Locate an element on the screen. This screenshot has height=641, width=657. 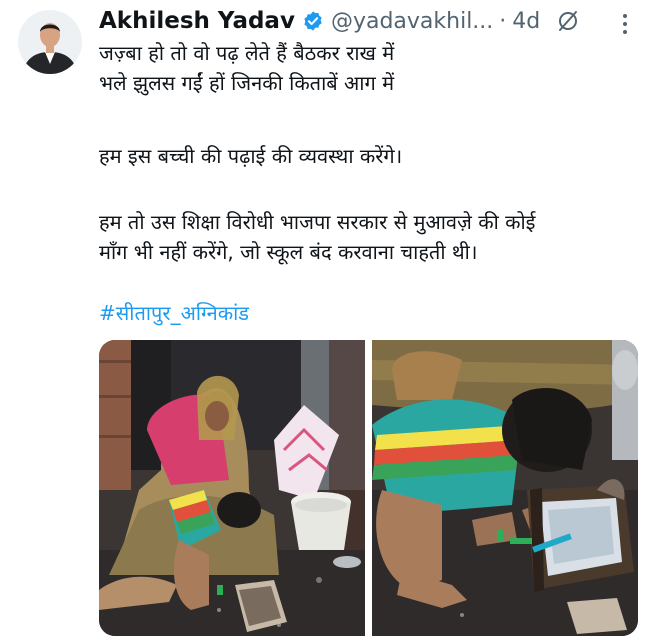
tweet-line: हम इस बच्ची की पढ़ाई की व्यवस्था करेंगे। is located at coordinates (251, 156).